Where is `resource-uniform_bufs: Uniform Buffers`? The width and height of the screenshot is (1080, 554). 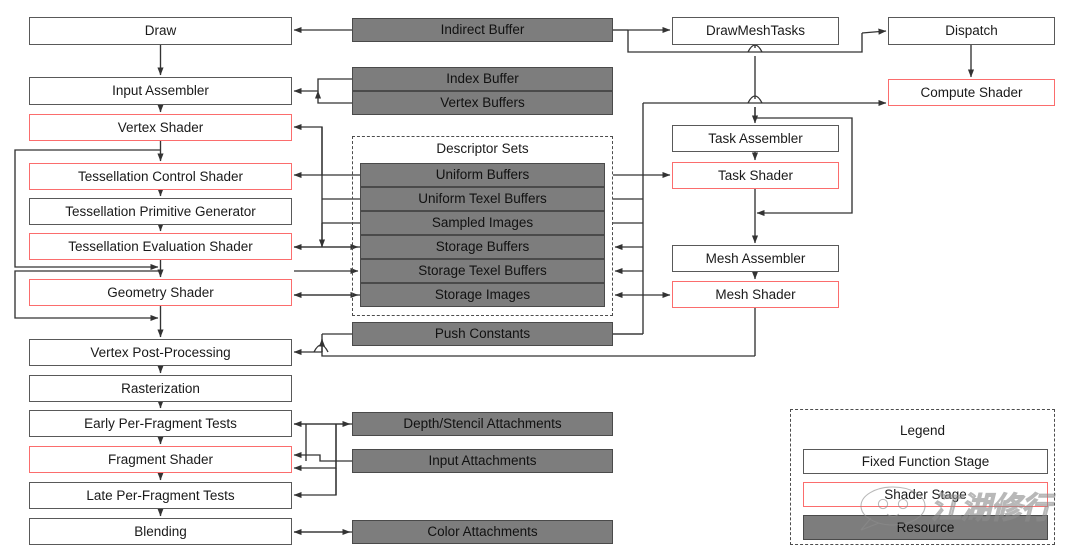 resource-uniform_bufs: Uniform Buffers is located at coordinates (482, 175).